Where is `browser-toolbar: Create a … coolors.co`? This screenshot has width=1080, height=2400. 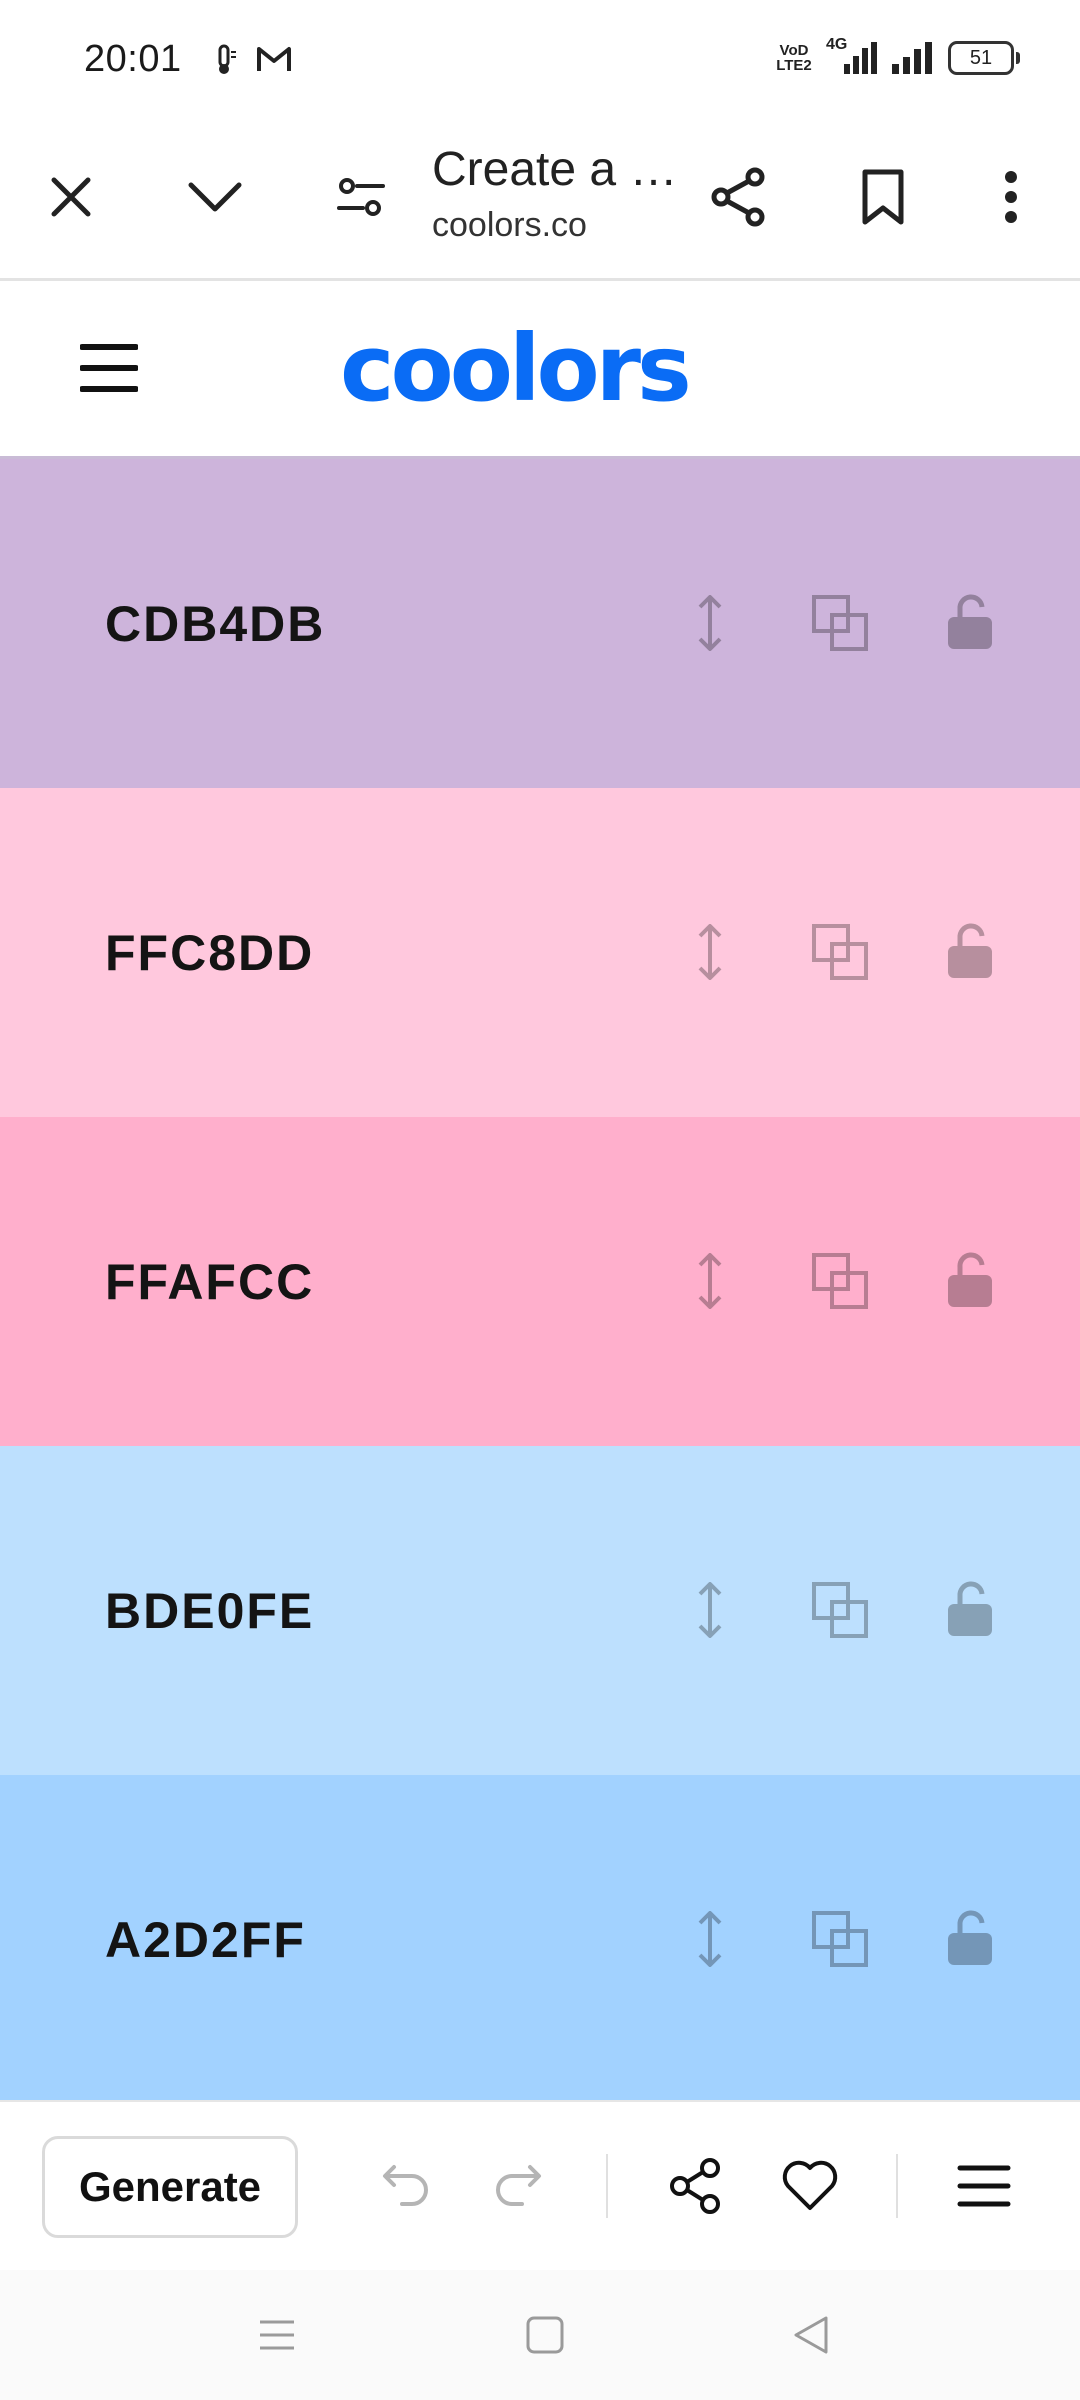
browser-toolbar: Create a … coolors.co is located at coordinates (540, 202).